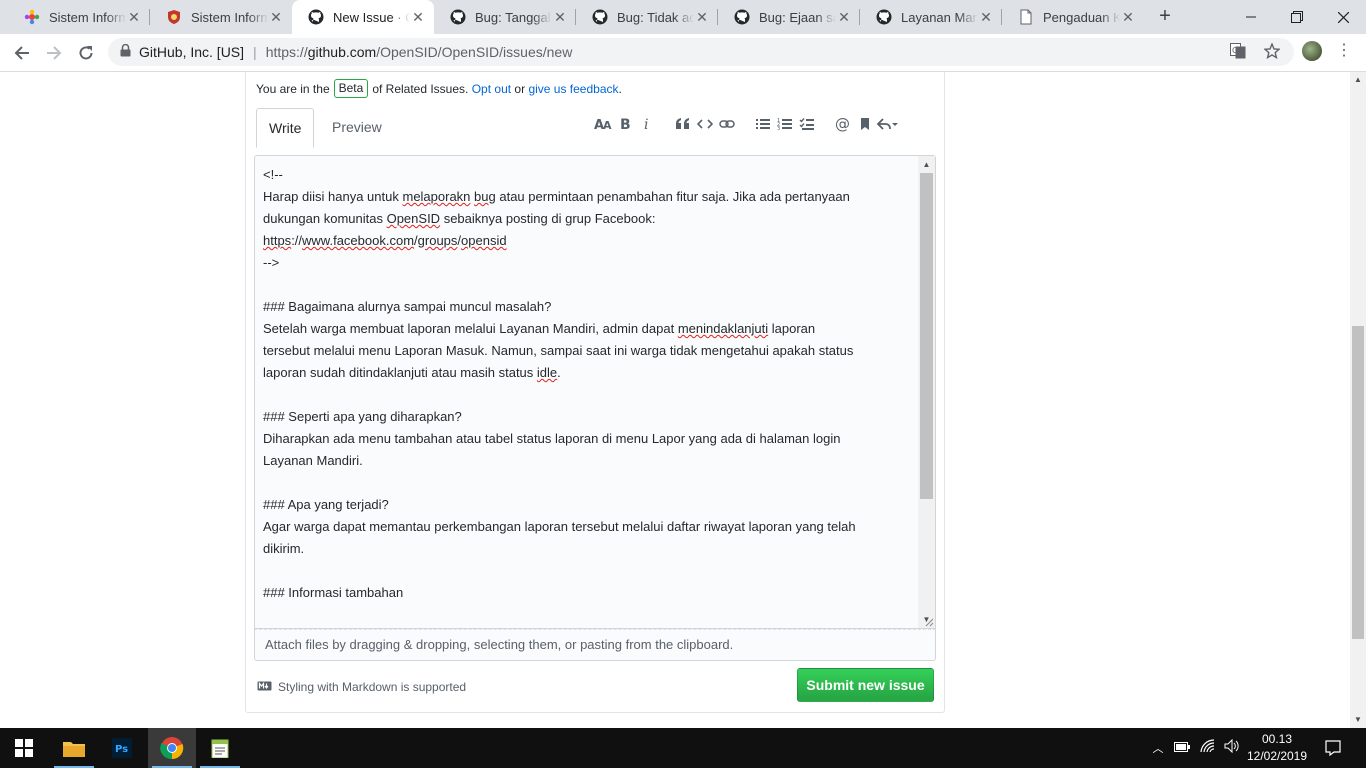 The width and height of the screenshot is (1366, 768). I want to click on lock-icon, so click(125, 51).